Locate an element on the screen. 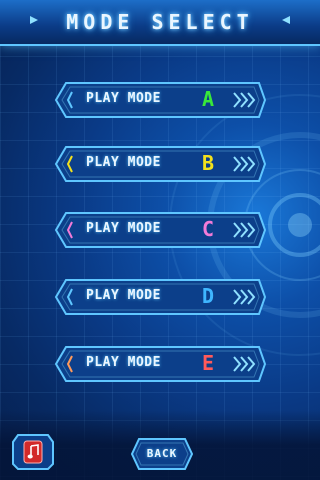  play-mode-e-button: PLAY MODE E is located at coordinates (160, 364).